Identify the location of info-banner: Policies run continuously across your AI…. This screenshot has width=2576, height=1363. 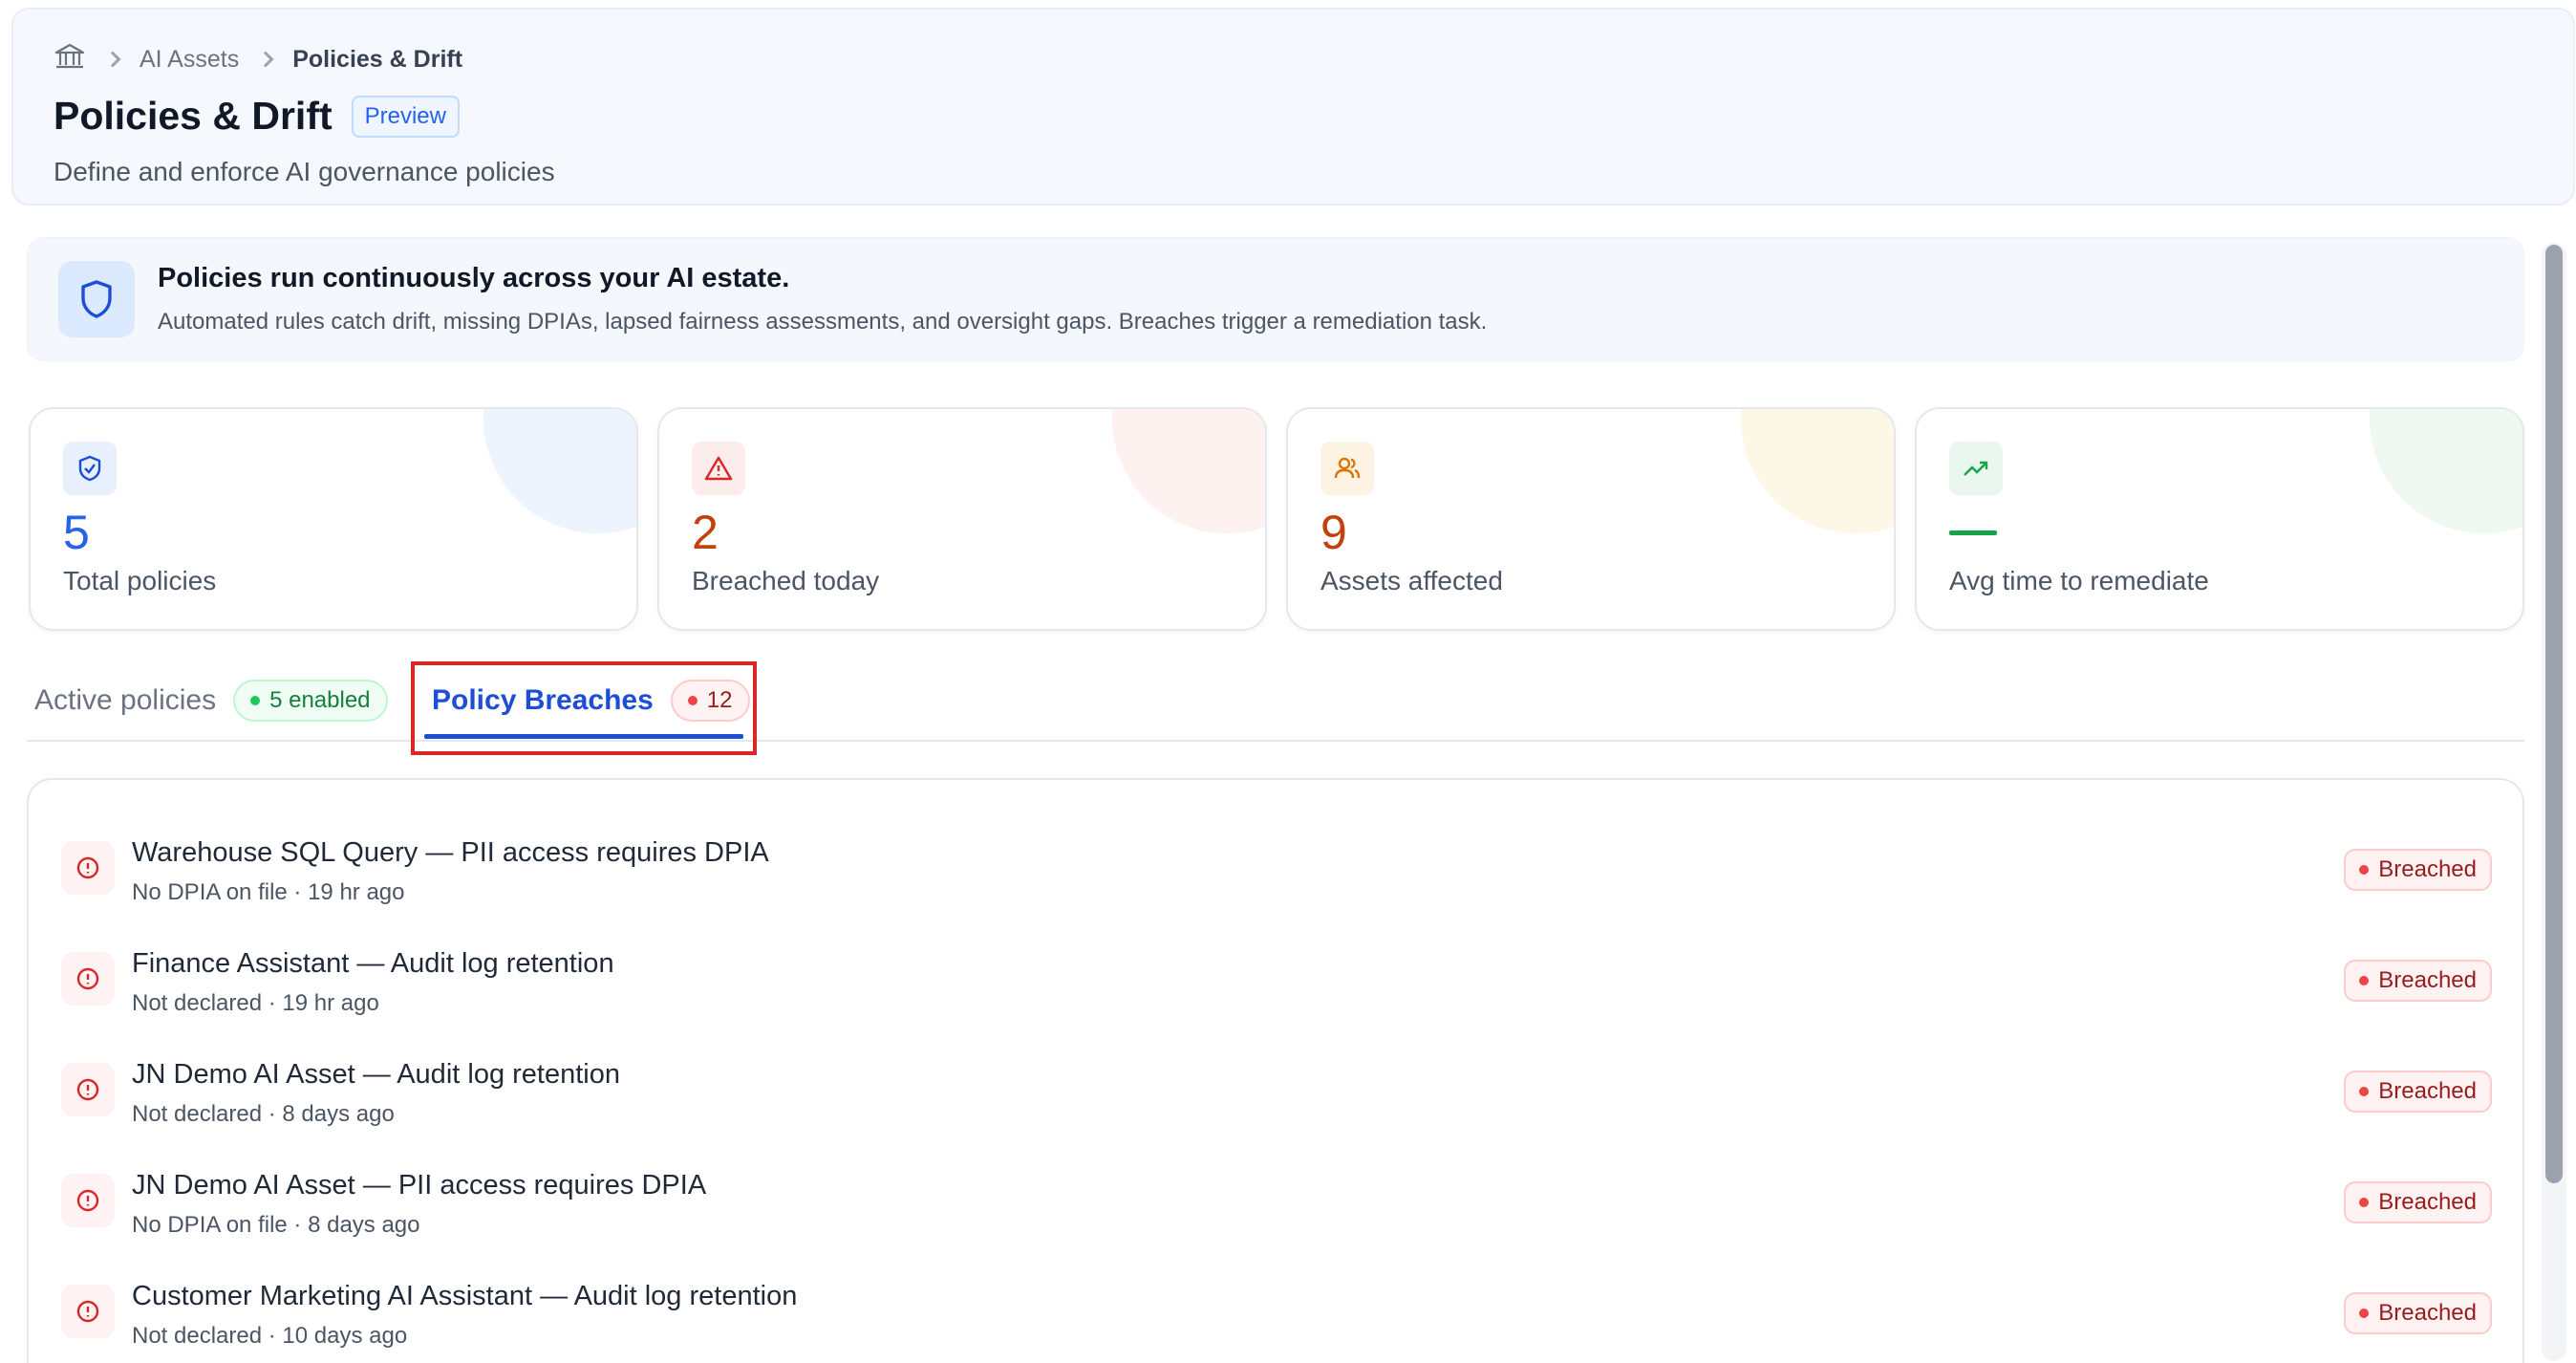
(1275, 299).